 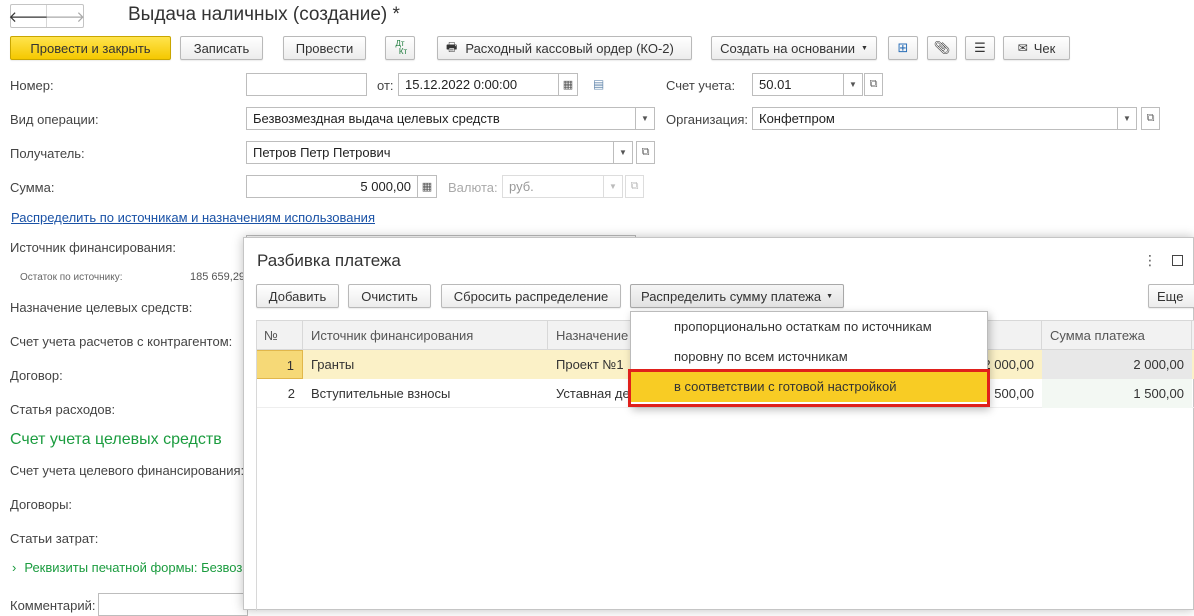 What do you see at coordinates (71, 277) in the screenshot?
I see `balance-label: Остаток по источнику:` at bounding box center [71, 277].